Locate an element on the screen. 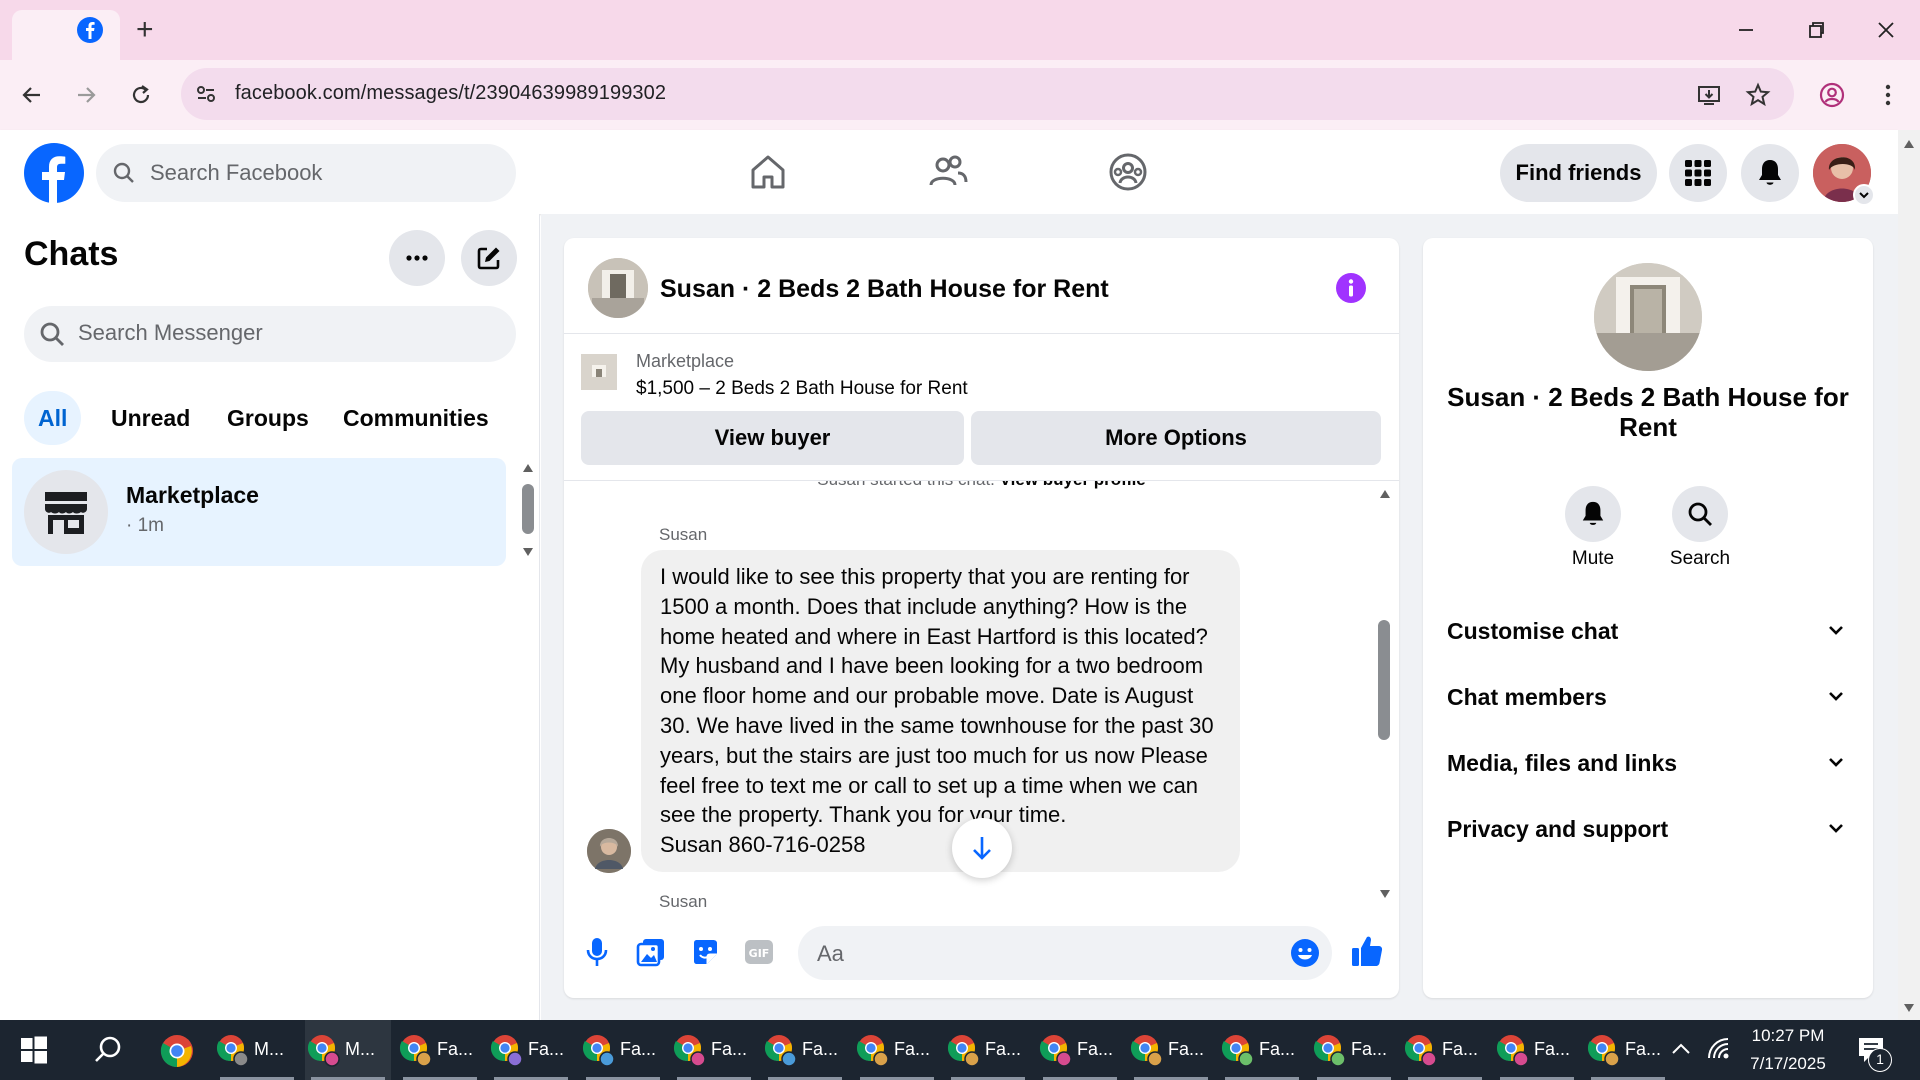 The image size is (1920, 1080). conversation-info-icon is located at coordinates (1351, 288).